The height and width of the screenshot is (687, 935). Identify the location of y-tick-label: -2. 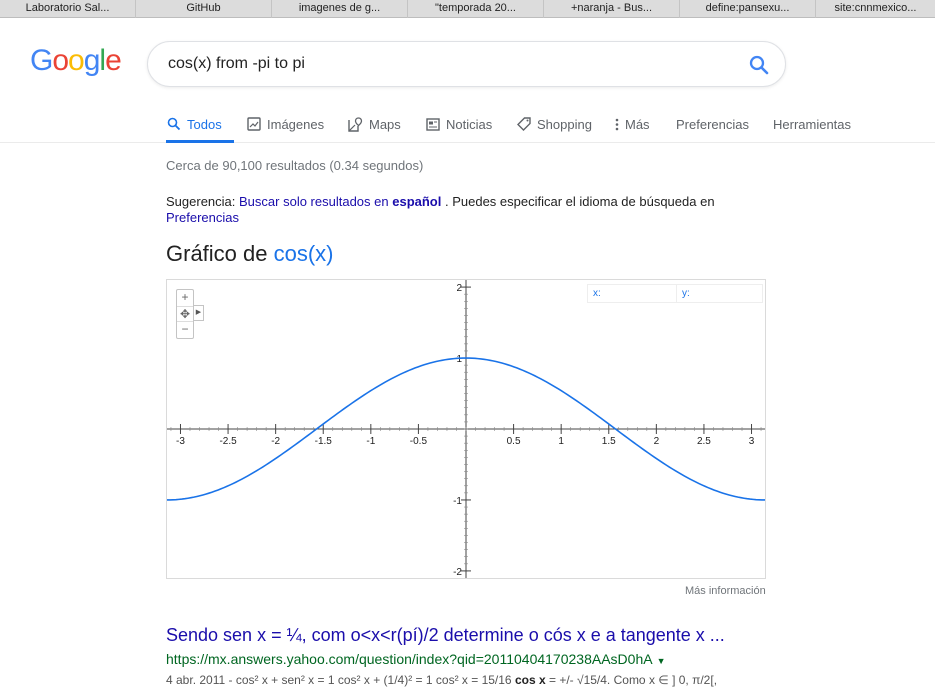
(457, 572).